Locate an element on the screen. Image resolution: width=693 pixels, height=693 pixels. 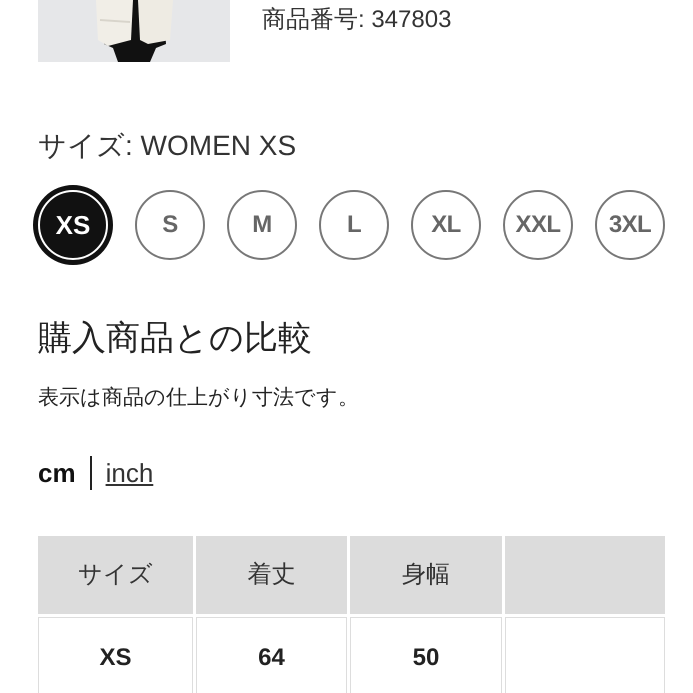
table-cell: XS is located at coordinates (115, 655).